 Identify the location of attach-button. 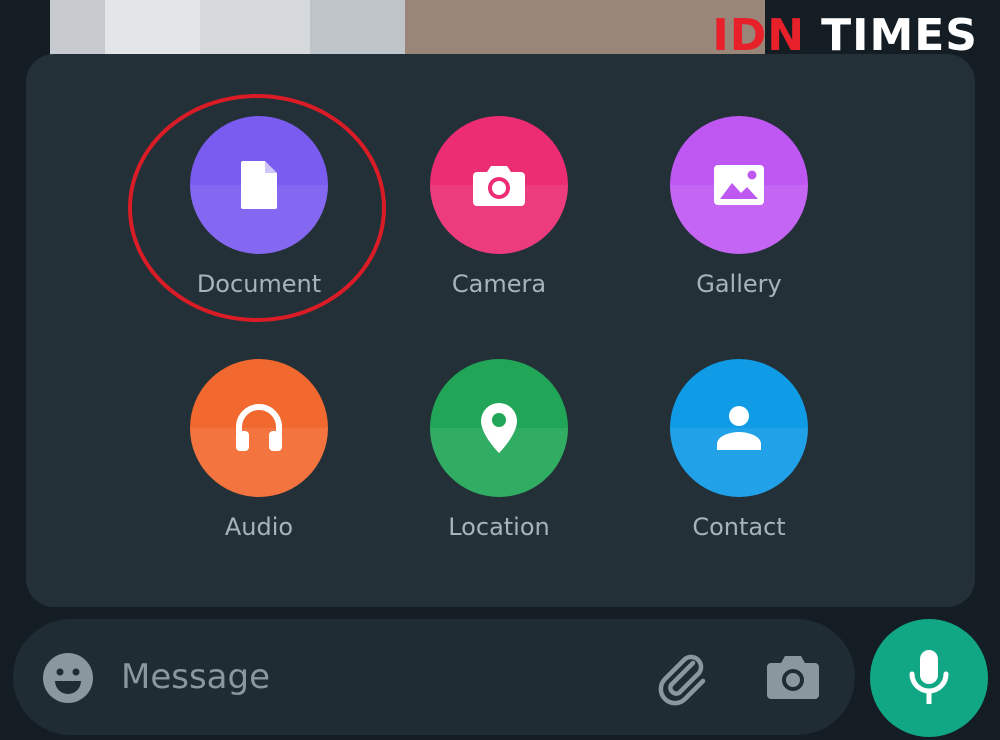
(683, 679).